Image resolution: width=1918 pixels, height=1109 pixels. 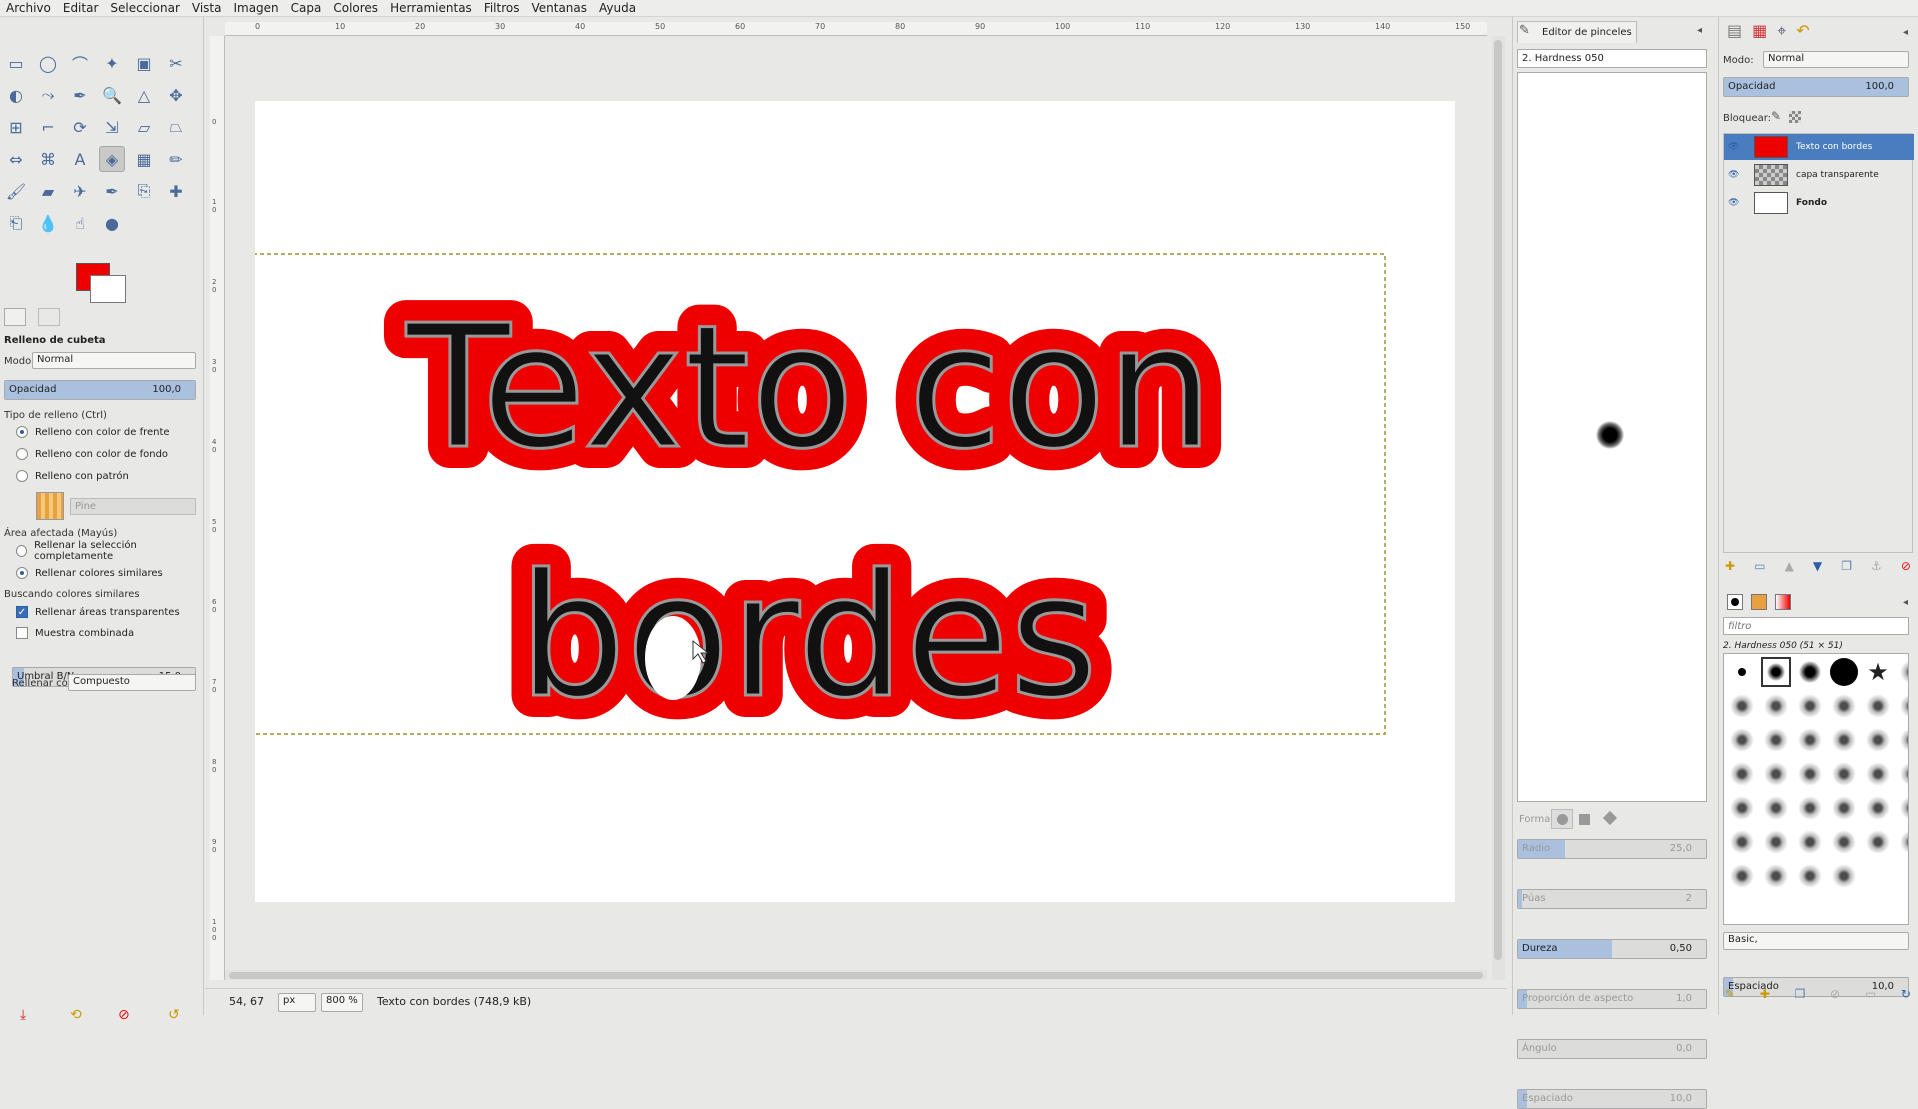 I want to click on eraser-tool-icon: ▰, so click(x=48, y=191).